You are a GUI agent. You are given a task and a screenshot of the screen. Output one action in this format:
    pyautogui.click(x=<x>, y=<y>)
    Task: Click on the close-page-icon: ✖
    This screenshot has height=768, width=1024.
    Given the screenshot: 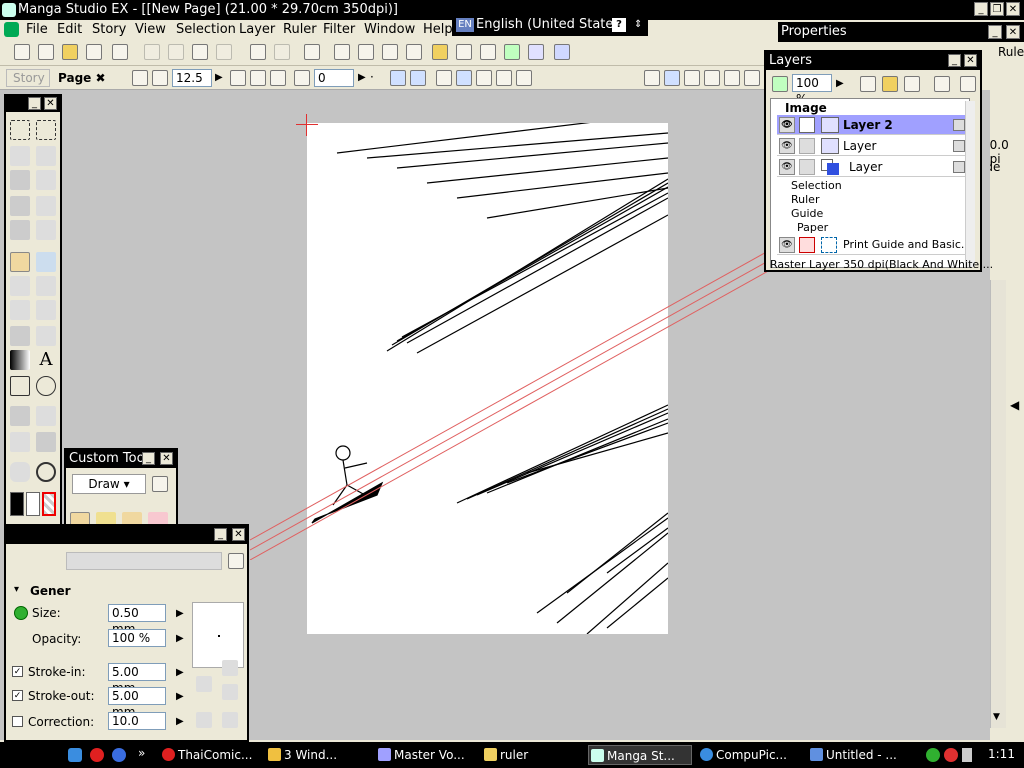 What is the action you would take?
    pyautogui.click(x=101, y=78)
    